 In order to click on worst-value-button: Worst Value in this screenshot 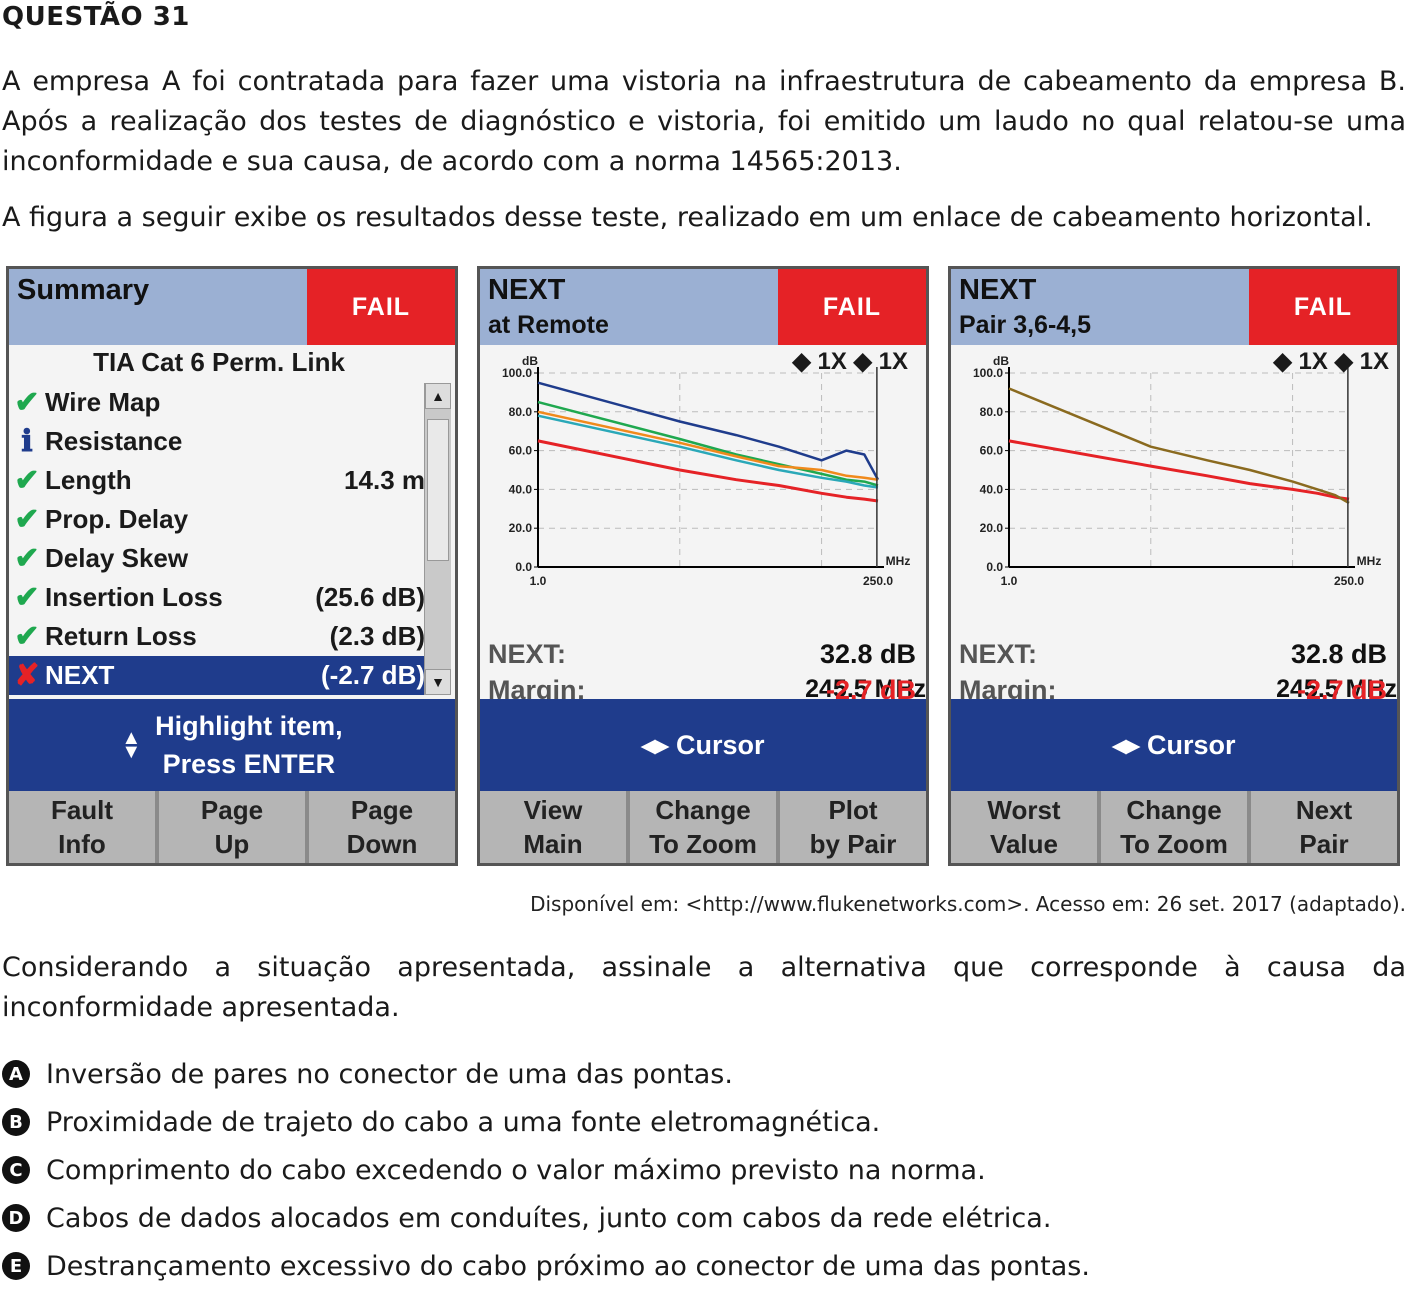, I will do `click(1024, 827)`.